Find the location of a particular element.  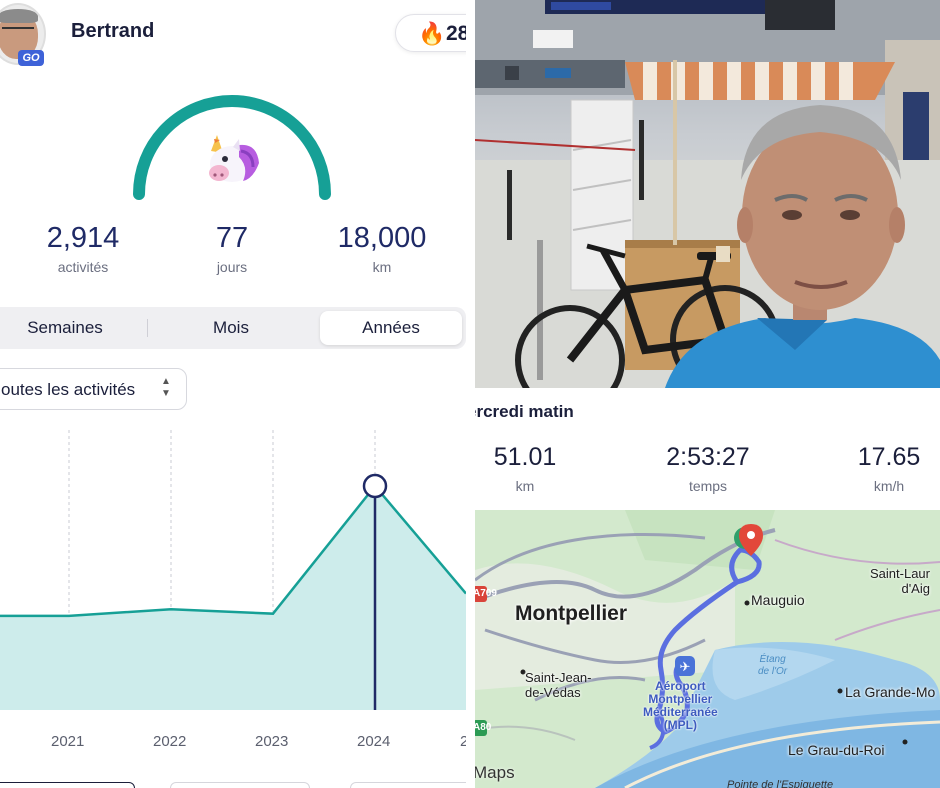

stat-km: 18,000 km is located at coordinates (382, 248).